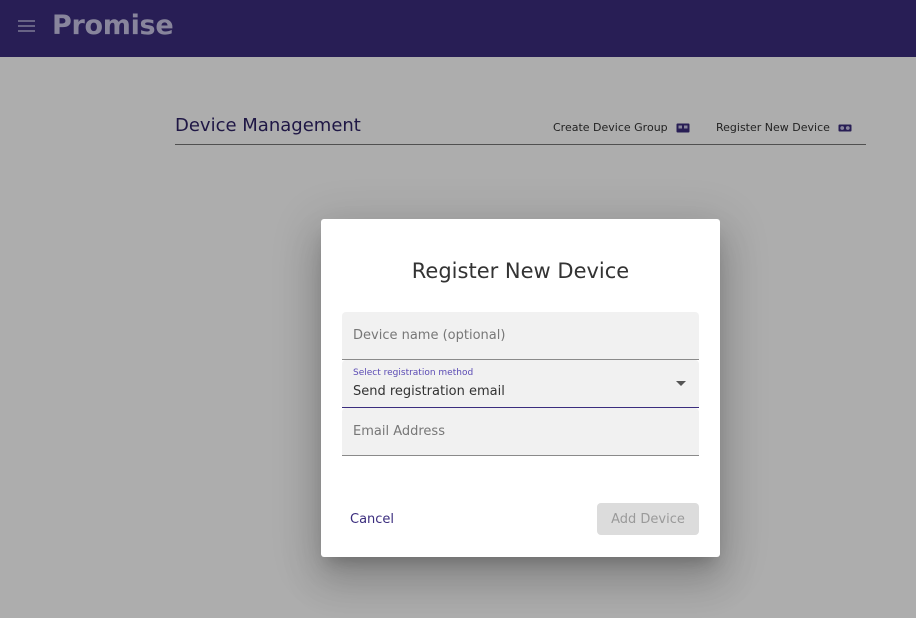  I want to click on email-placeholder: Email Address, so click(399, 431).